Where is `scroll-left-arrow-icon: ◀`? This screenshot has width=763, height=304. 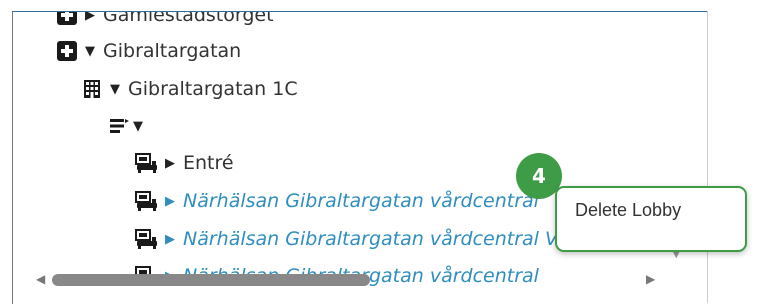
scroll-left-arrow-icon: ◀ is located at coordinates (40, 279).